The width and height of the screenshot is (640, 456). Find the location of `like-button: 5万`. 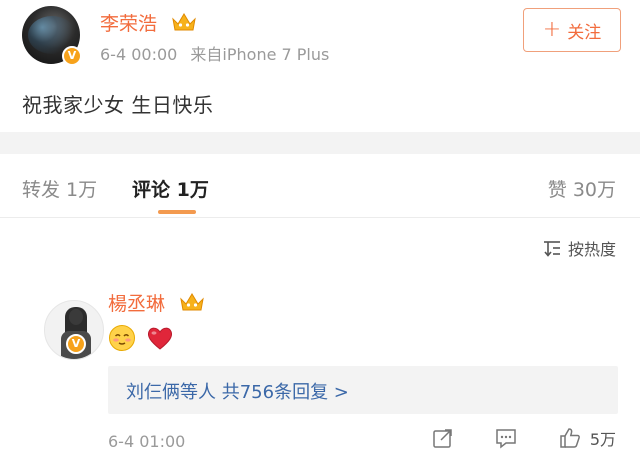

like-button: 5万 is located at coordinates (587, 438).